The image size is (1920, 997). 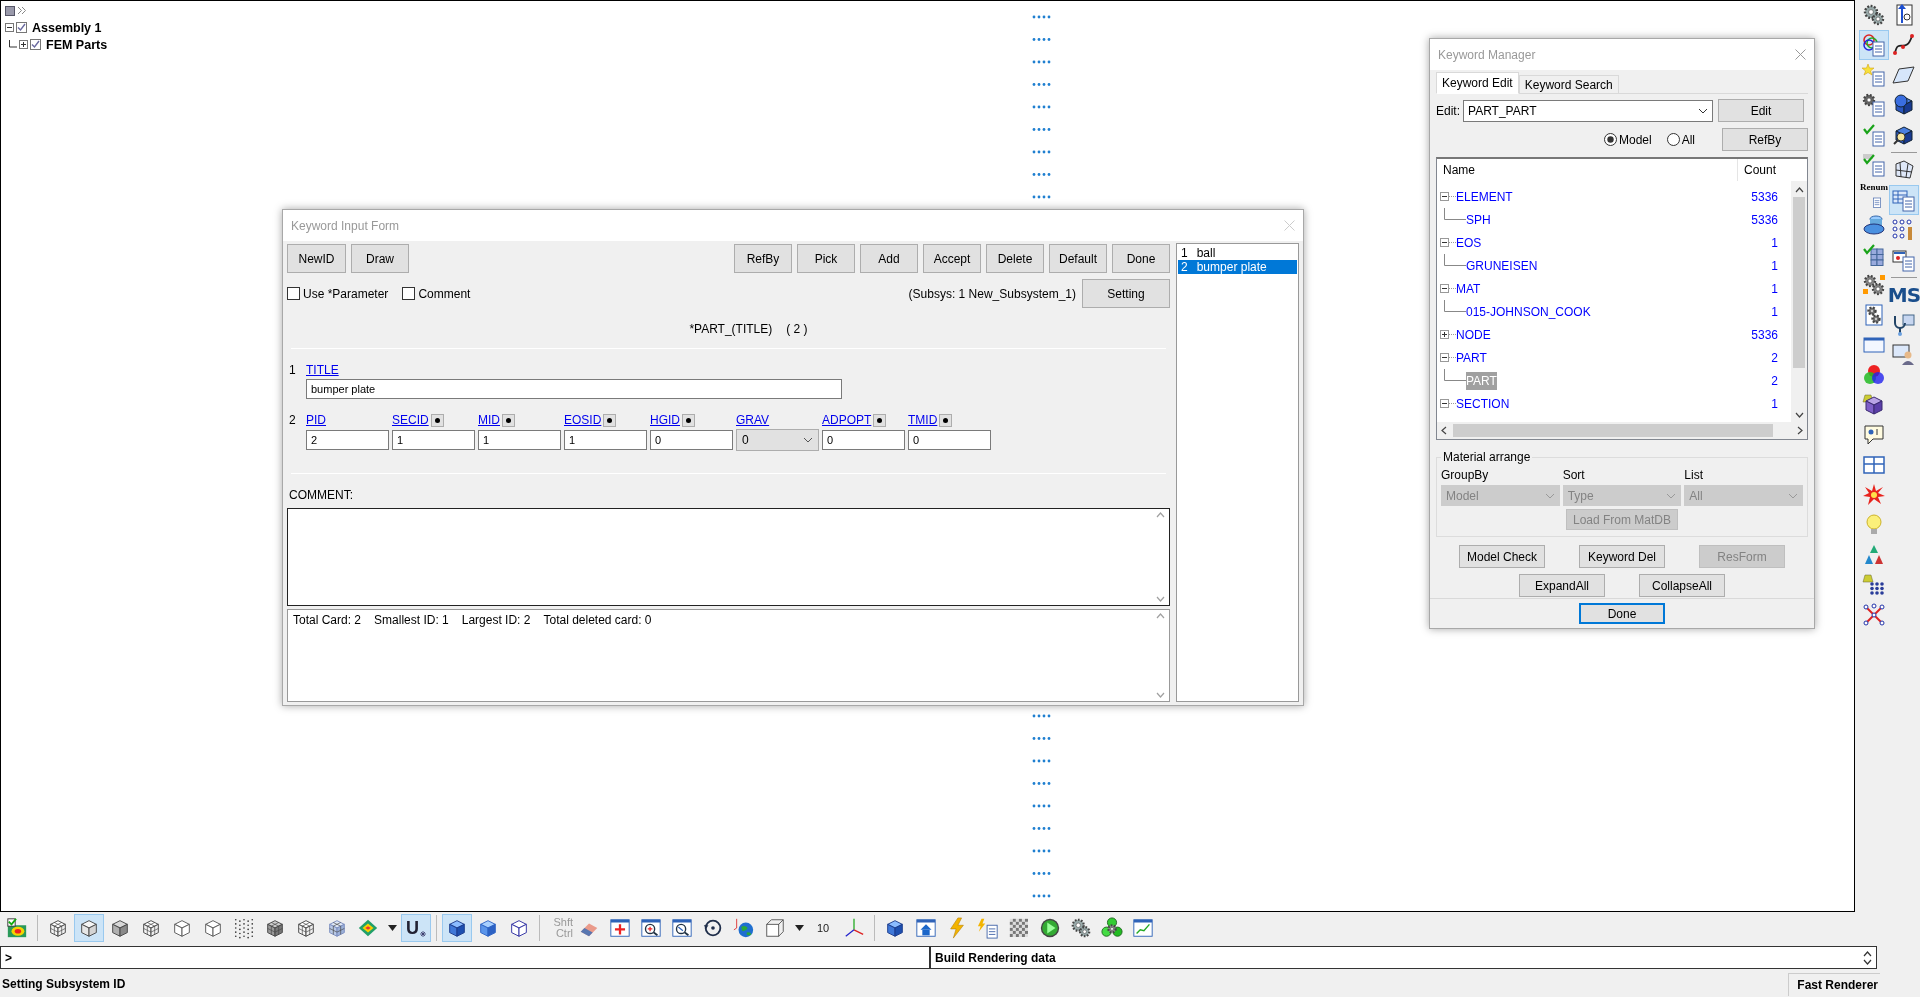 What do you see at coordinates (1761, 110) in the screenshot?
I see `edit-button: Edit` at bounding box center [1761, 110].